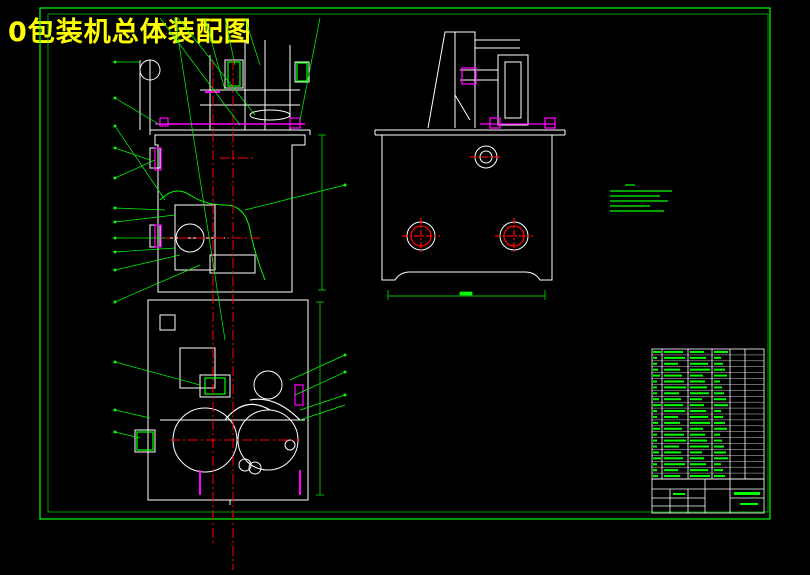 This screenshot has width=810, height=575. I want to click on front-view-lower-assembly, so click(221, 402).